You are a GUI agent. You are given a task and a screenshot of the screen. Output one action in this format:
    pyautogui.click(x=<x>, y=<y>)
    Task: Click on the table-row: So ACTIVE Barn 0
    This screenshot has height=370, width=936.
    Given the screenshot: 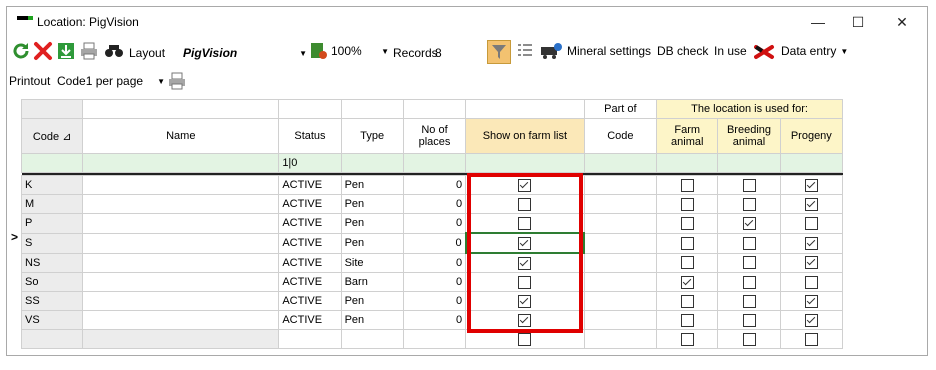 What is the action you would take?
    pyautogui.click(x=432, y=282)
    